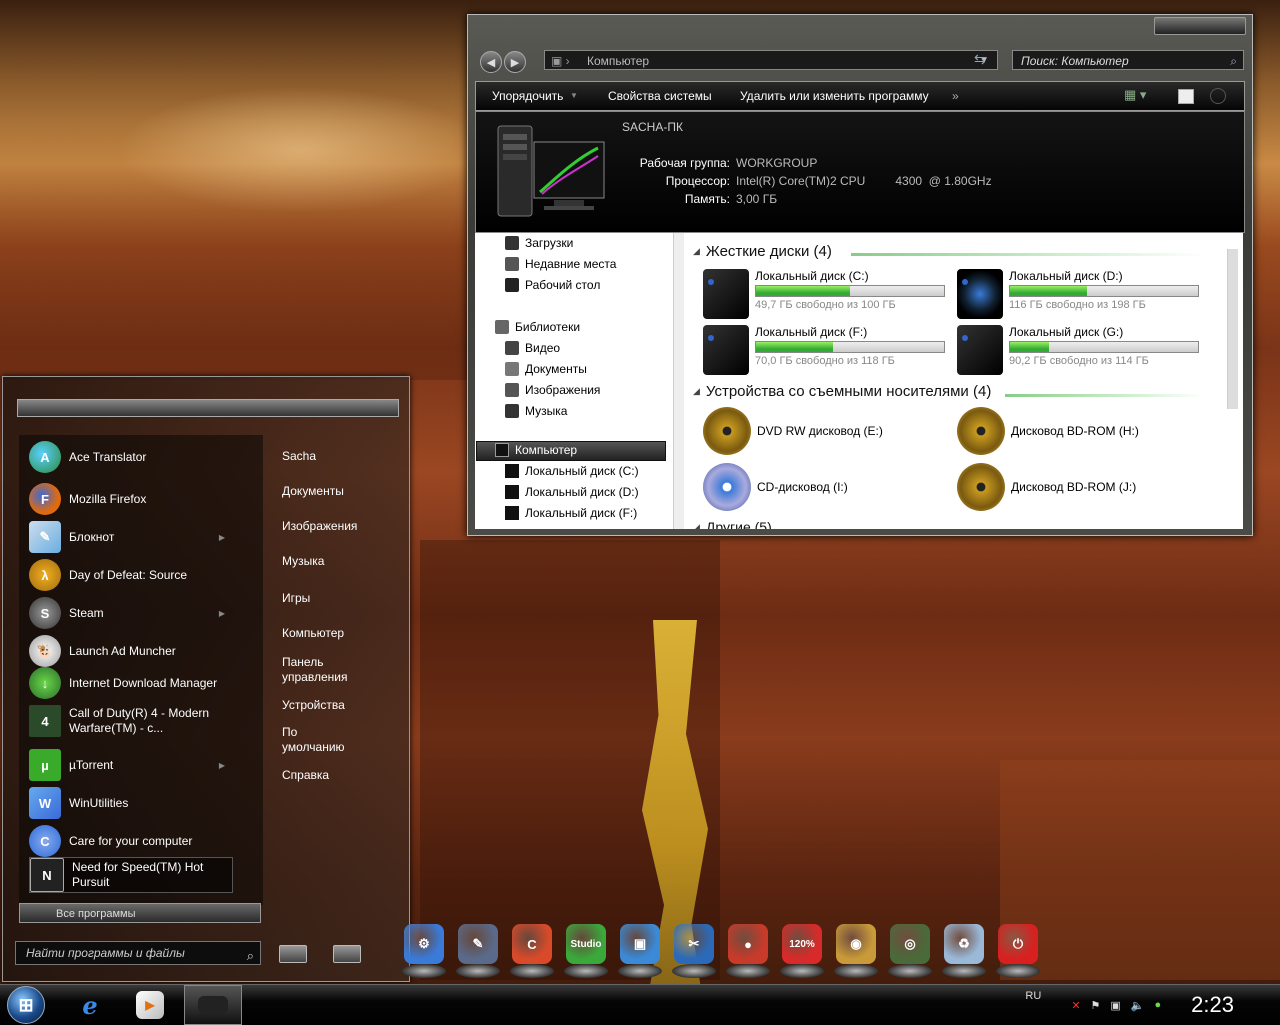  I want to click on address-bar: ▣ › Компьютер ▼, so click(771, 60).